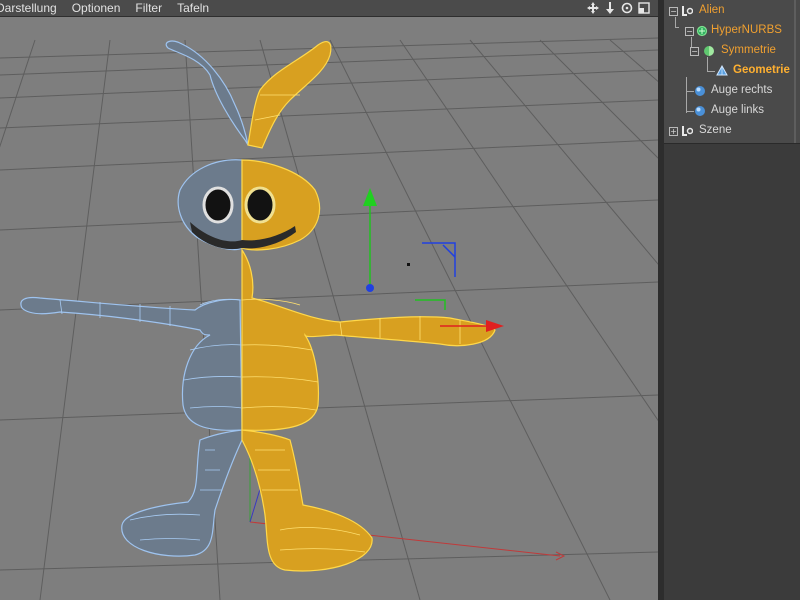  Describe the element at coordinates (370, 197) in the screenshot. I see `gizmo-y-handle` at that location.